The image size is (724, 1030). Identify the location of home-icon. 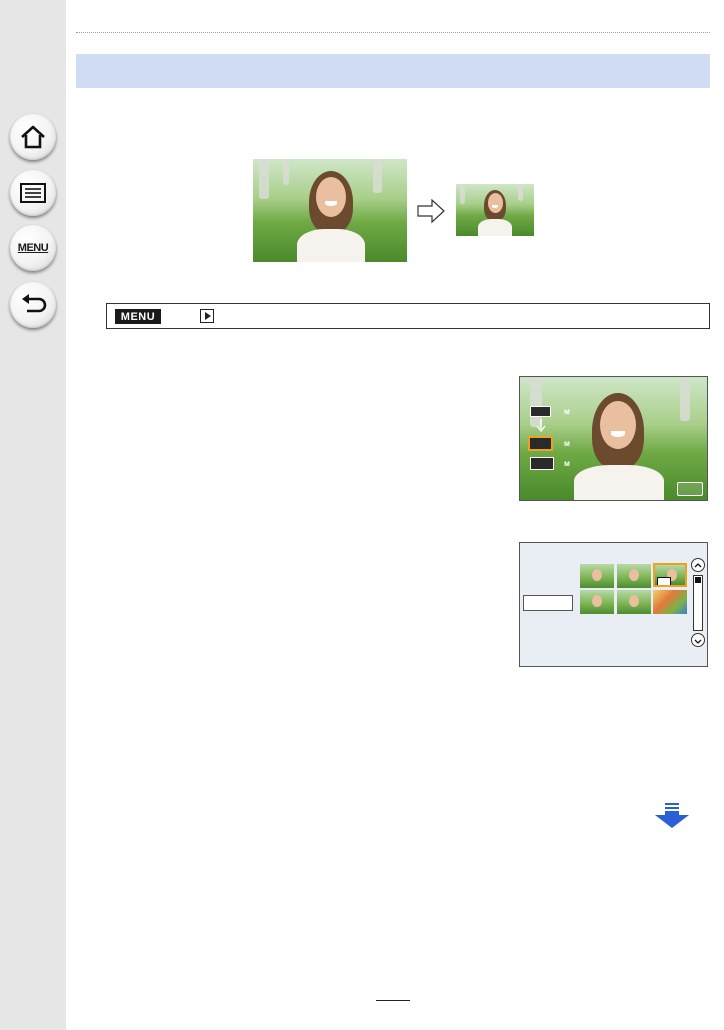
(33, 137).